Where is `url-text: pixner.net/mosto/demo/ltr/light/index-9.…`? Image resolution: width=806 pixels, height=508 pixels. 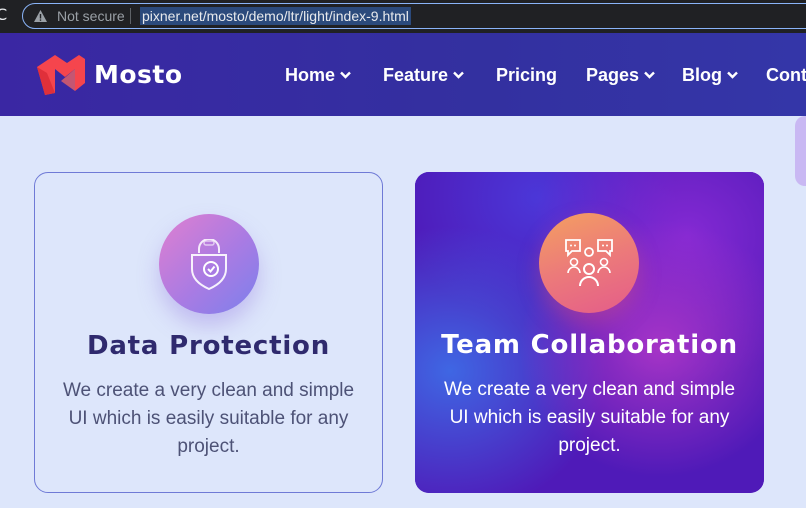
url-text: pixner.net/mosto/demo/ltr/light/index-9.… is located at coordinates (275, 16).